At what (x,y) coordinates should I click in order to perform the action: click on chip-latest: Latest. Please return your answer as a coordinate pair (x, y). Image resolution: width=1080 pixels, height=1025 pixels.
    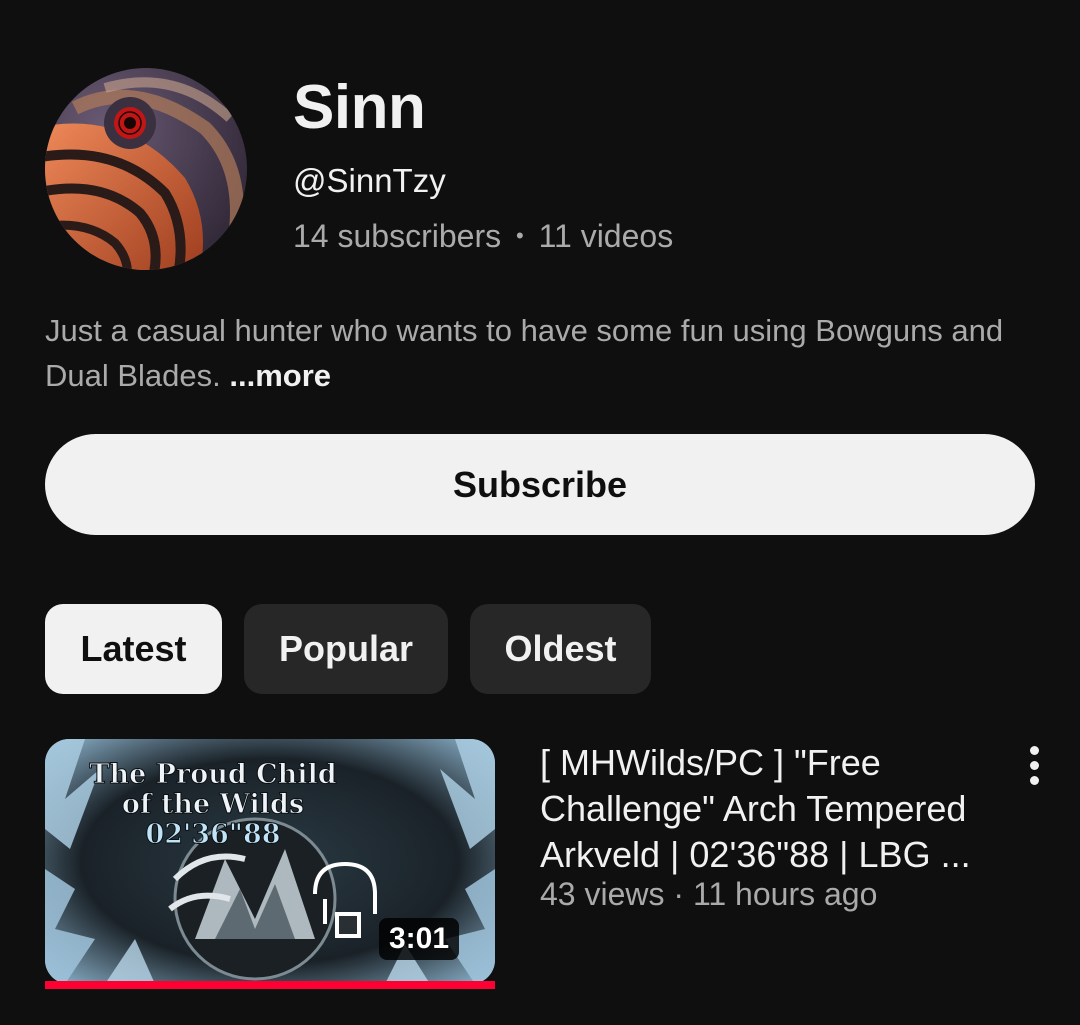
    Looking at the image, I should click on (133, 649).